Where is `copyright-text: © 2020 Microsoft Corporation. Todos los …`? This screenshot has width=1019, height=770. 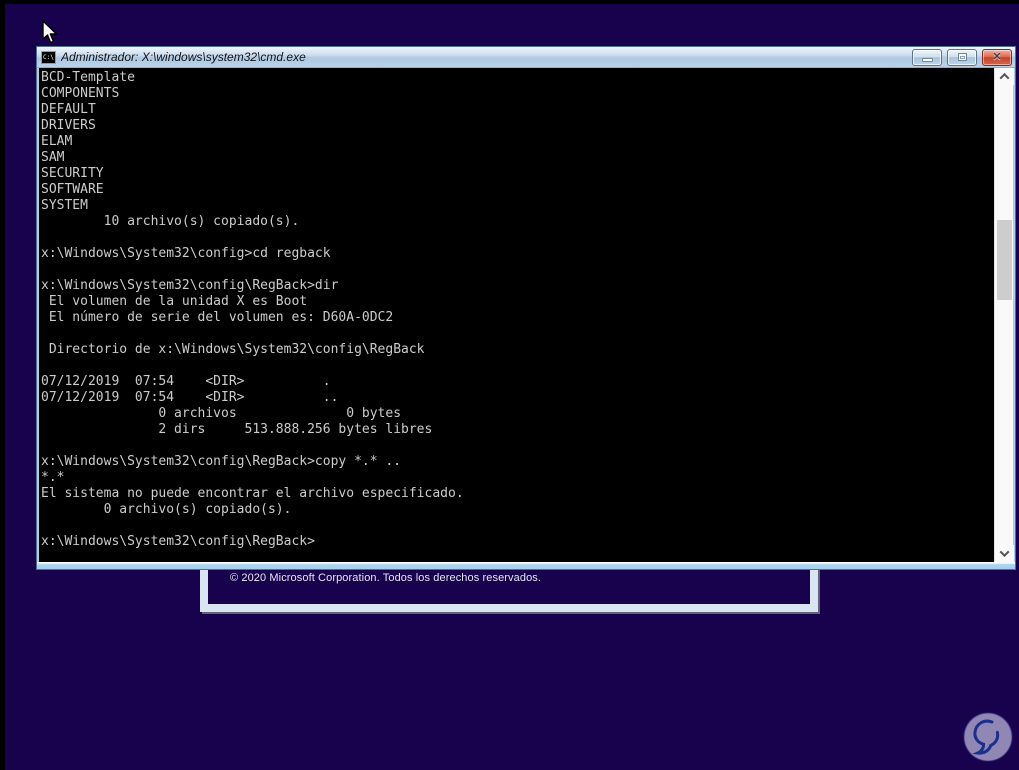 copyright-text: © 2020 Microsoft Corporation. Todos los … is located at coordinates (386, 578).